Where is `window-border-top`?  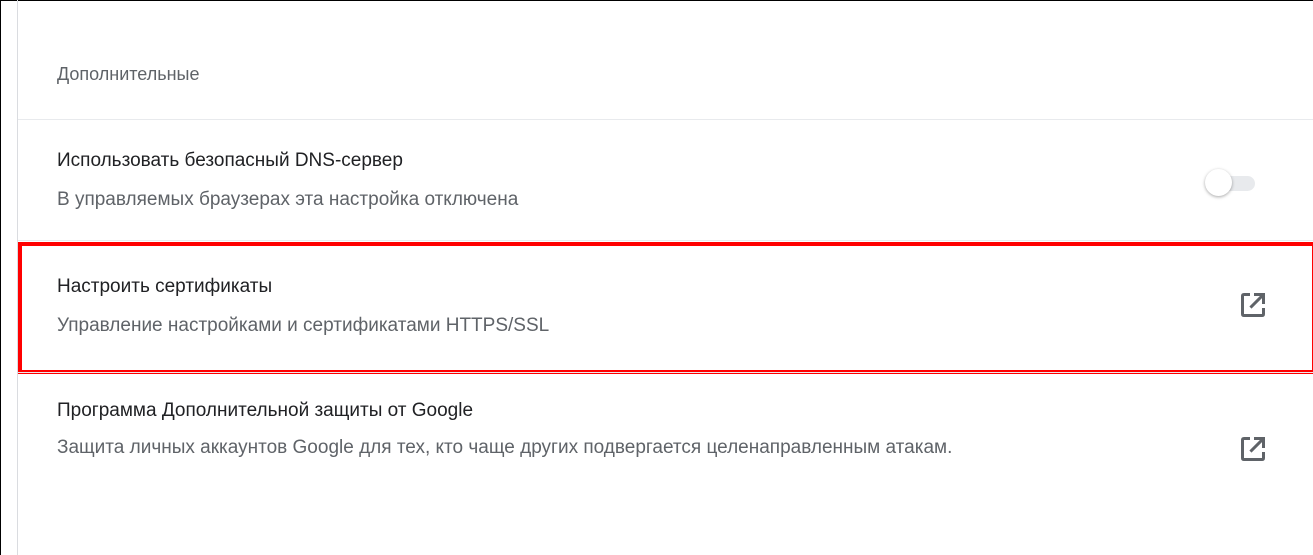
window-border-top is located at coordinates (656, 0).